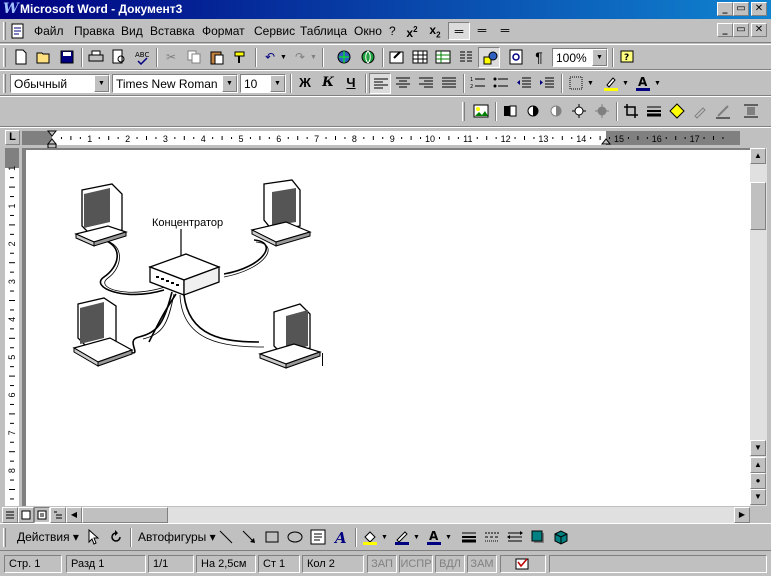 The height and width of the screenshot is (576, 771). I want to click on less-contrast-button, so click(556, 111).